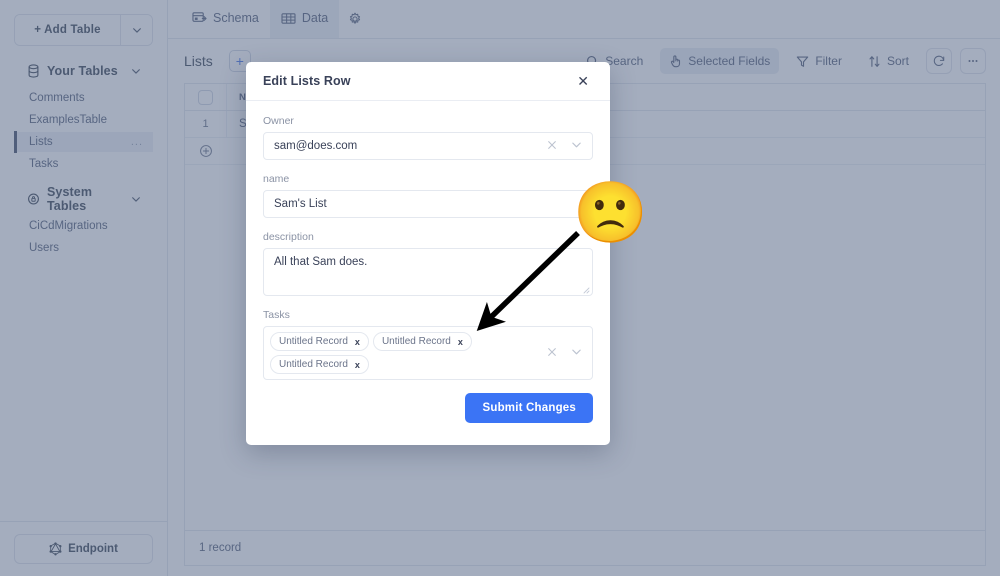  I want to click on field-owner: Owner sam@does.com, so click(428, 137).